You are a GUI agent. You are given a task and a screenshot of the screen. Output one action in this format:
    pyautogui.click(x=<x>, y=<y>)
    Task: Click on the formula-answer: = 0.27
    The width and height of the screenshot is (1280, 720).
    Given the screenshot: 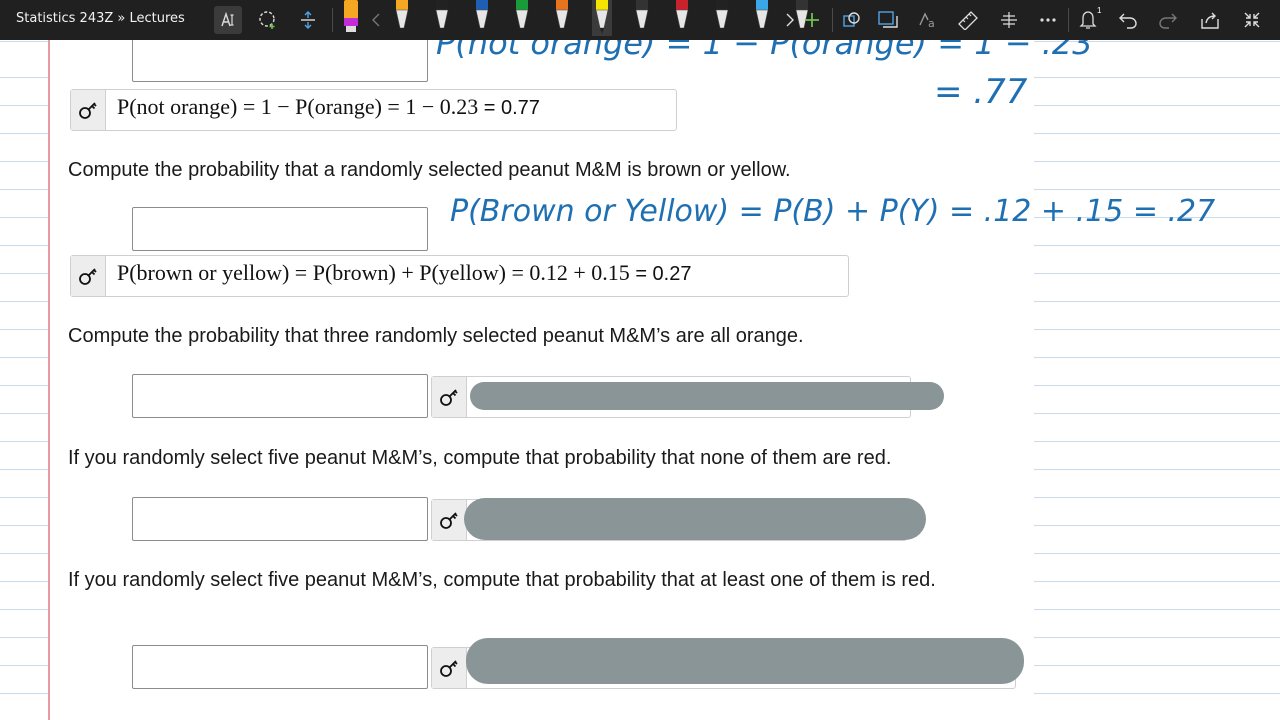 What is the action you would take?
    pyautogui.click(x=663, y=274)
    